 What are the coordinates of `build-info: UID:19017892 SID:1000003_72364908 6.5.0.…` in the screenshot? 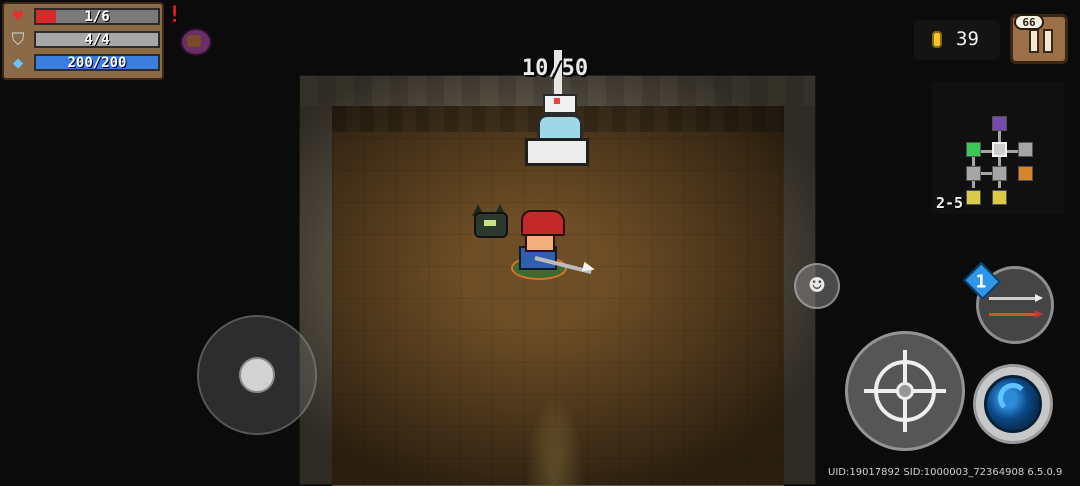 It's located at (945, 472).